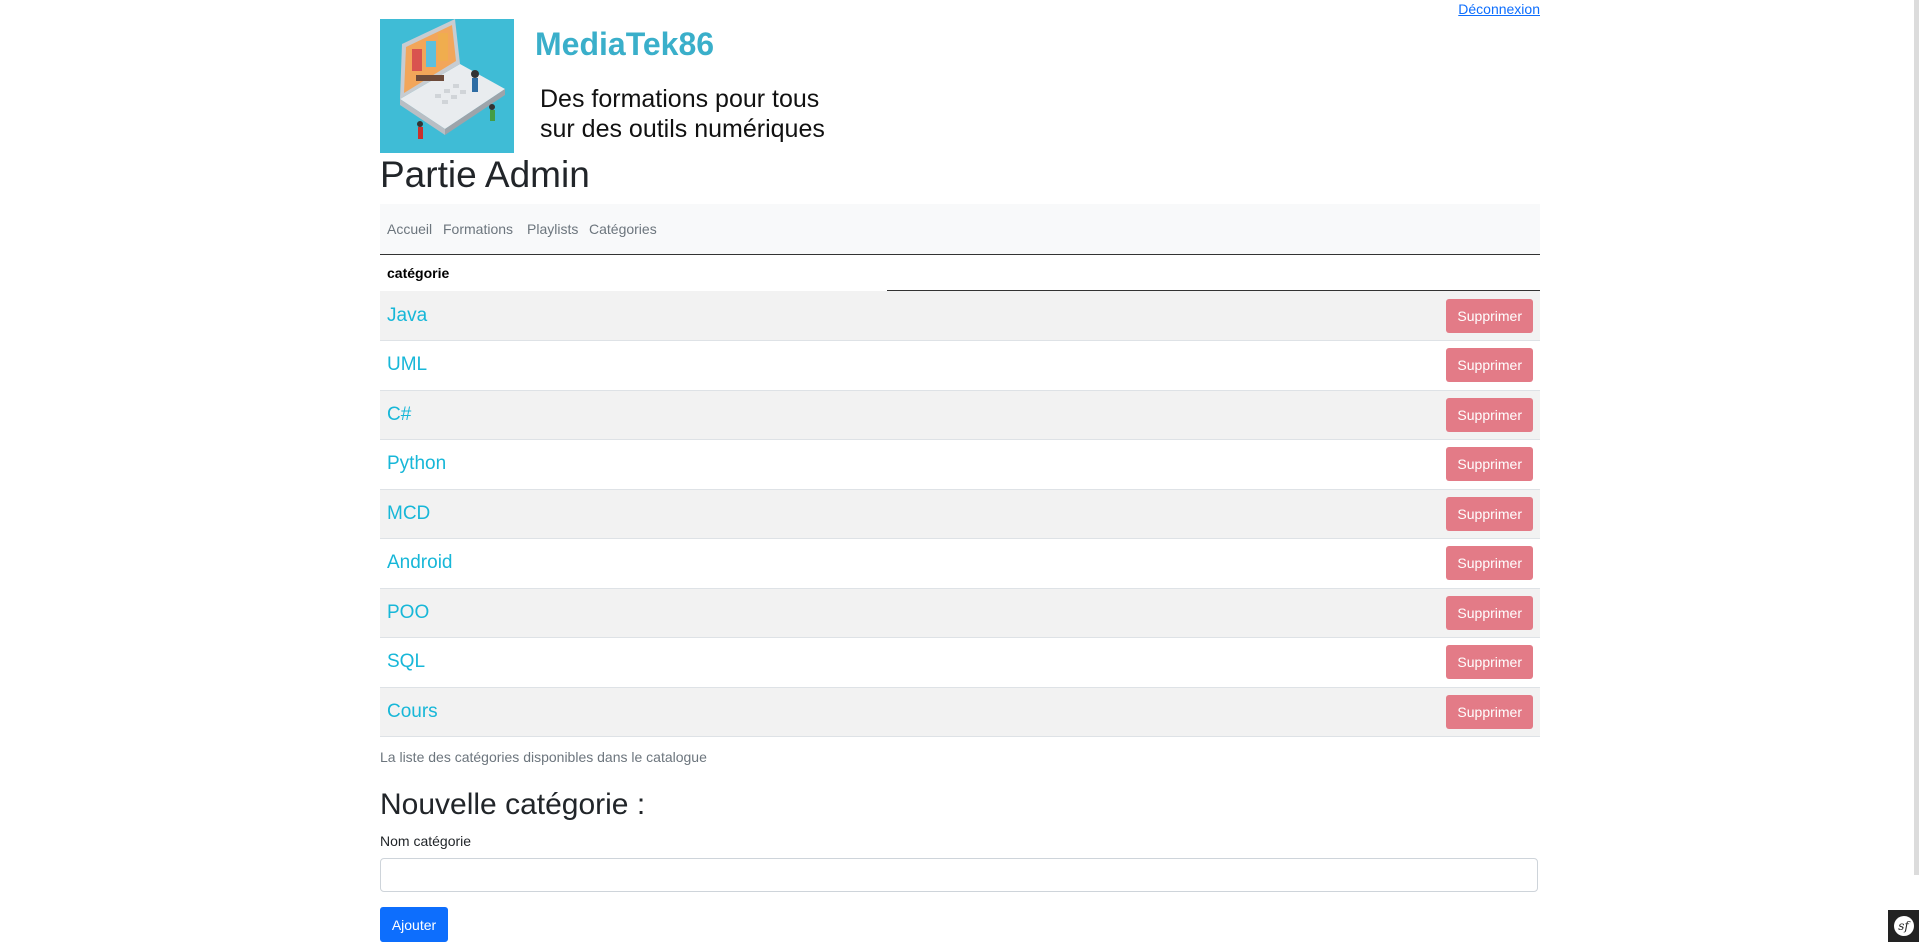  I want to click on tagline-line-2: sur des outils numériques, so click(682, 129).